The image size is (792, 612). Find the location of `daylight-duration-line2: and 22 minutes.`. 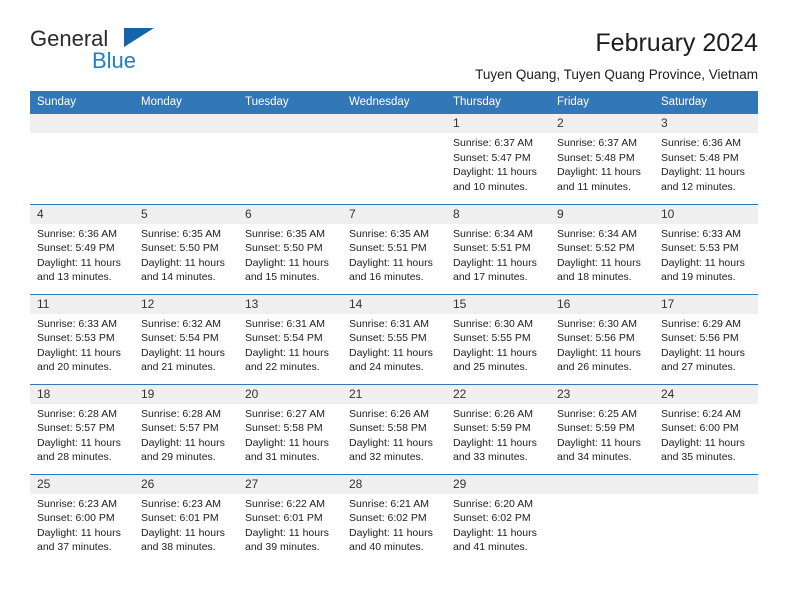

daylight-duration-line2: and 22 minutes. is located at coordinates (282, 367).